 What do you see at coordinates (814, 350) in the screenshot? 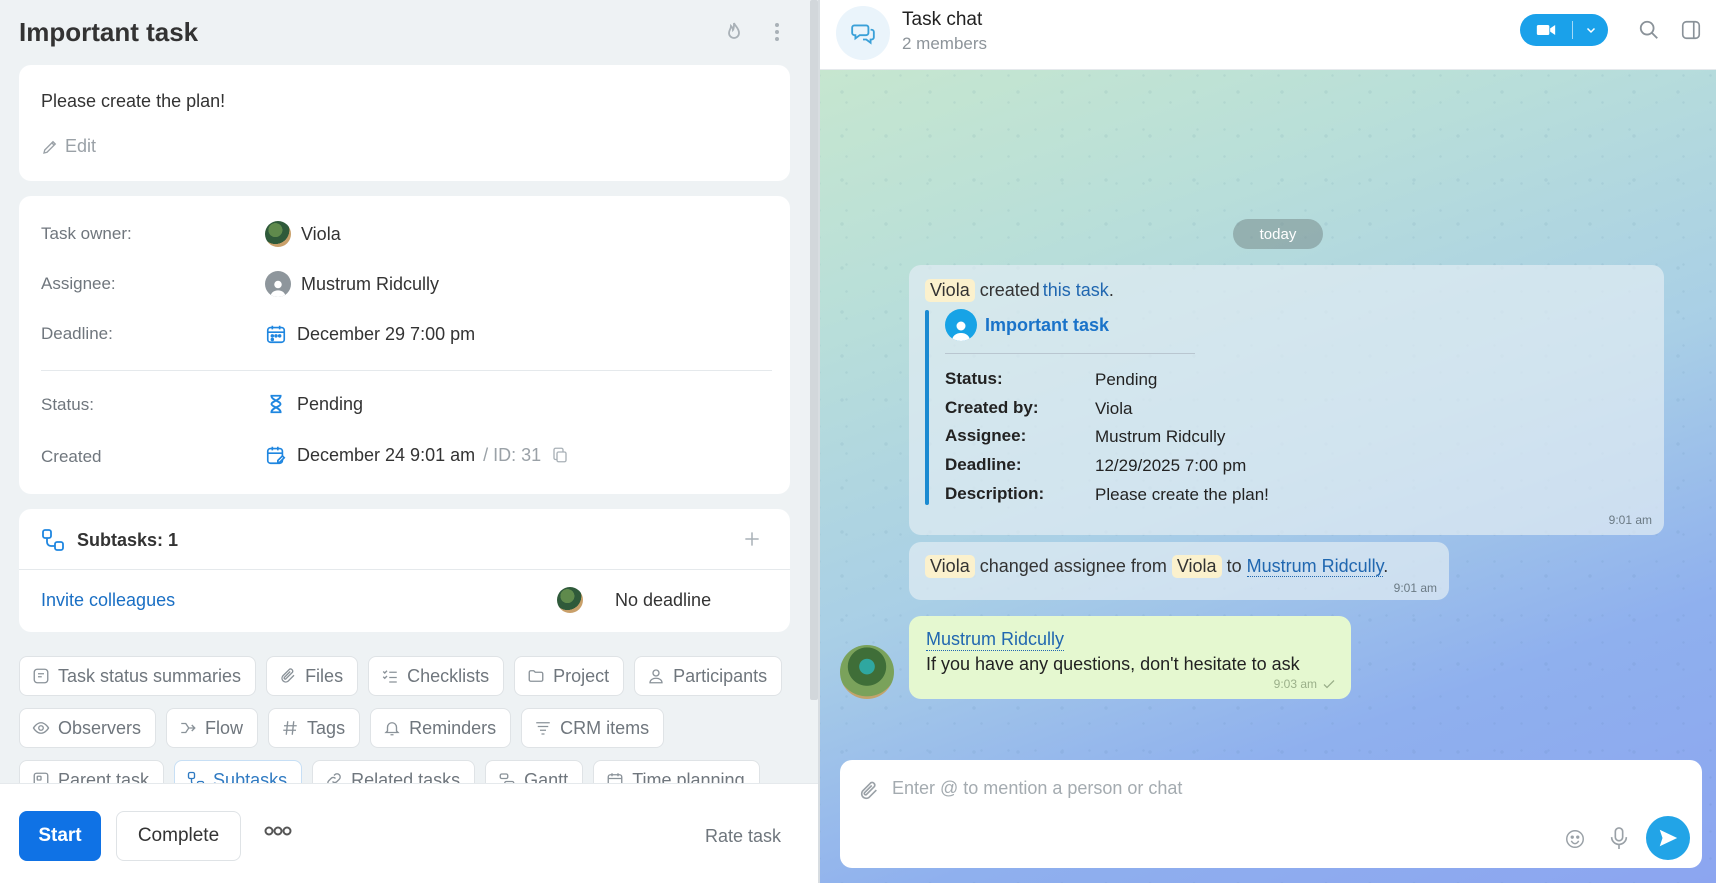
I see `scrollbar` at bounding box center [814, 350].